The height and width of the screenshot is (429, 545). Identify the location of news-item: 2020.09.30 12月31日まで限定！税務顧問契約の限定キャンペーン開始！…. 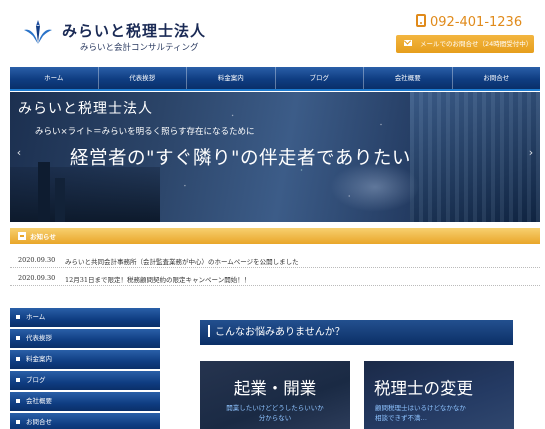
(275, 277).